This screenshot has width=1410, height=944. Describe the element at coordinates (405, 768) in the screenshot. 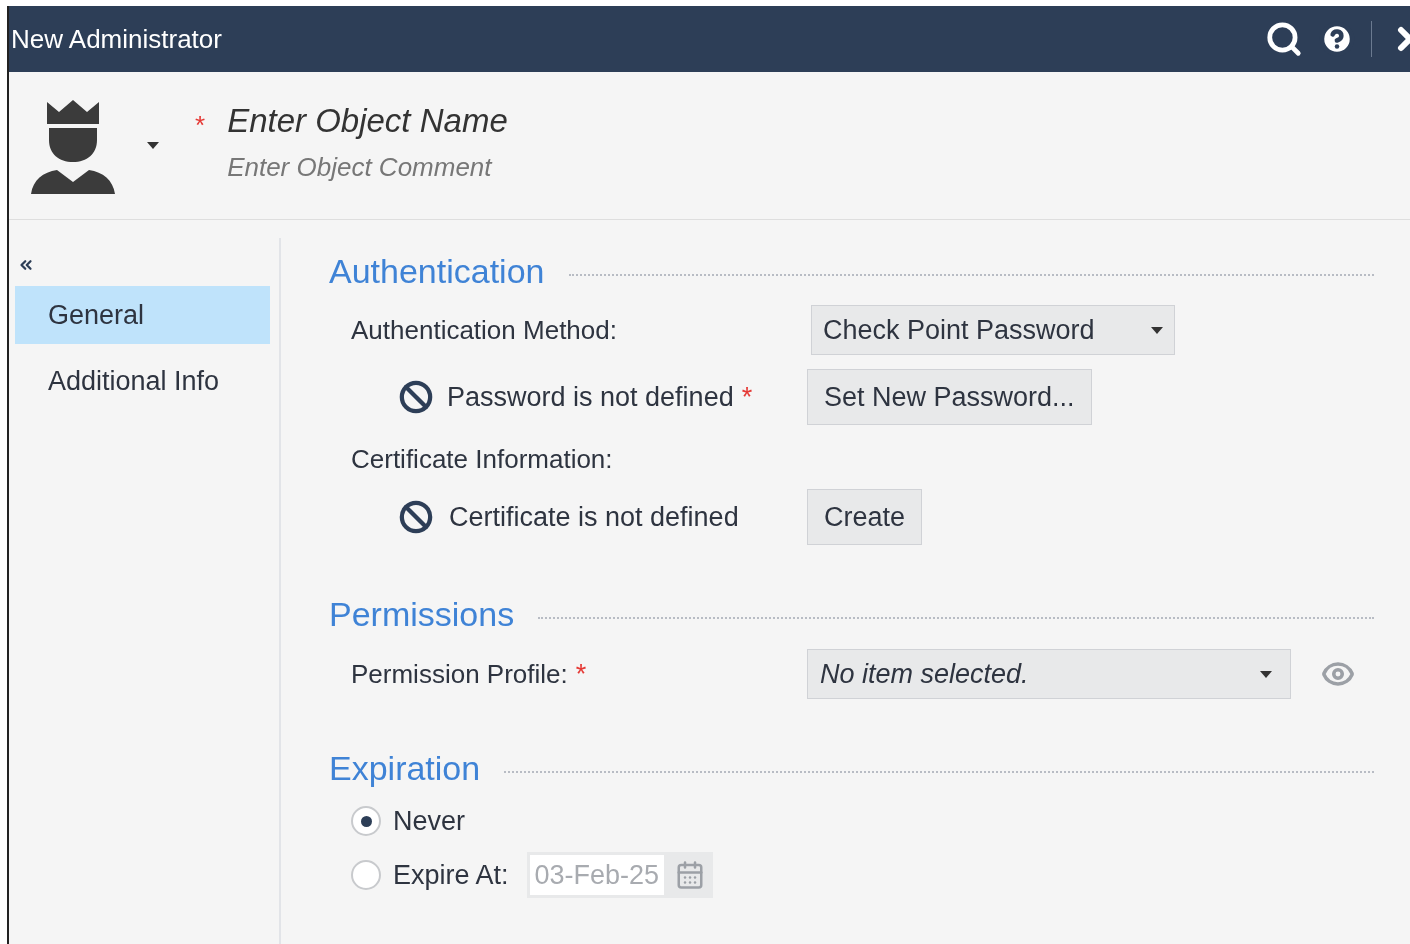

I see `section-title: Expiration` at that location.